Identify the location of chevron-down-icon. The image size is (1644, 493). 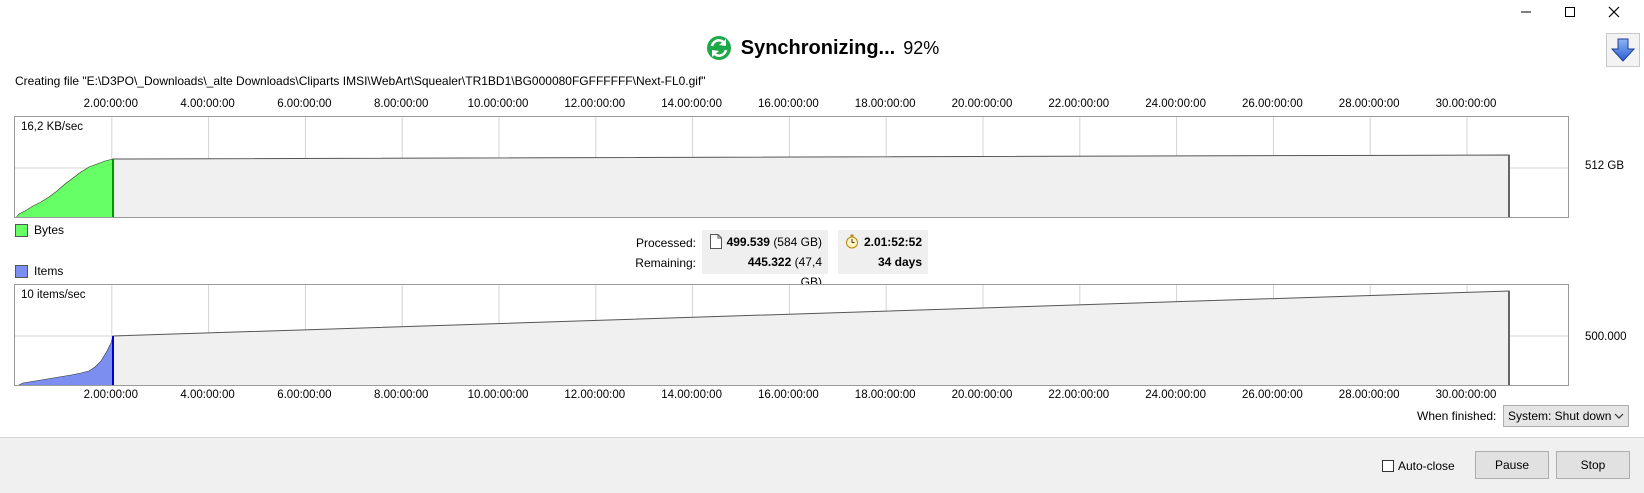
(1619, 416).